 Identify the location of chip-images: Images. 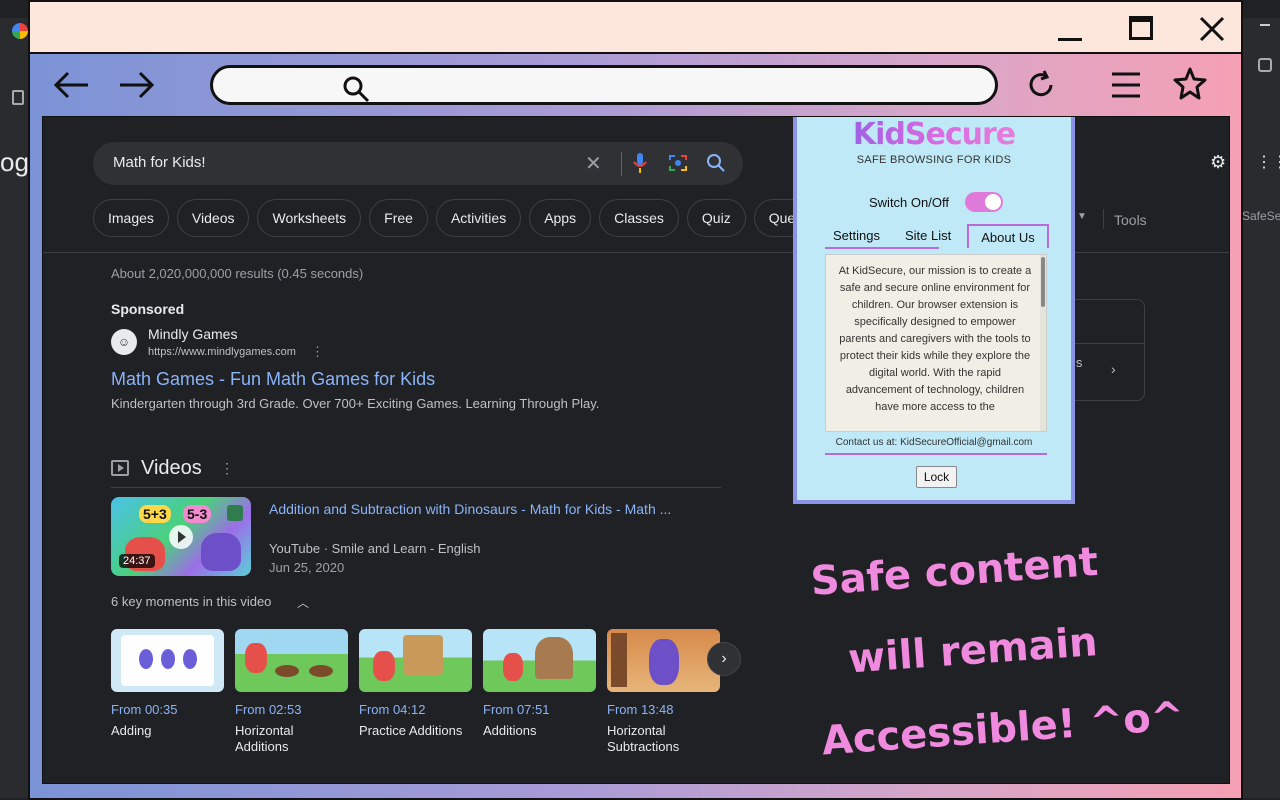
(131, 218).